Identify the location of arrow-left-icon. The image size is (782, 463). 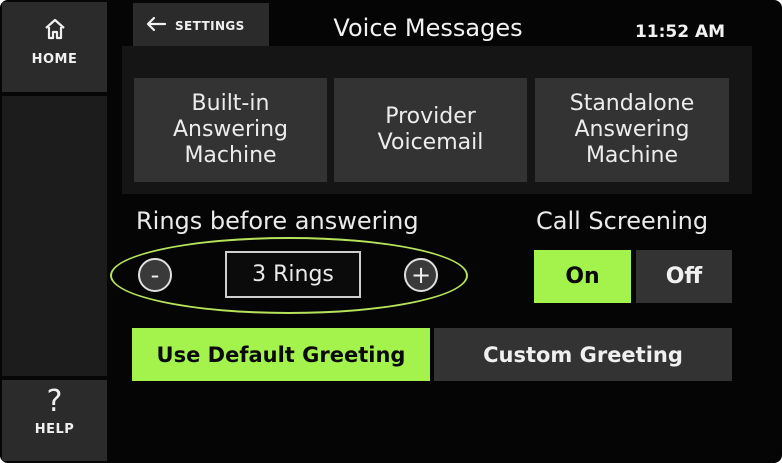
(156, 26).